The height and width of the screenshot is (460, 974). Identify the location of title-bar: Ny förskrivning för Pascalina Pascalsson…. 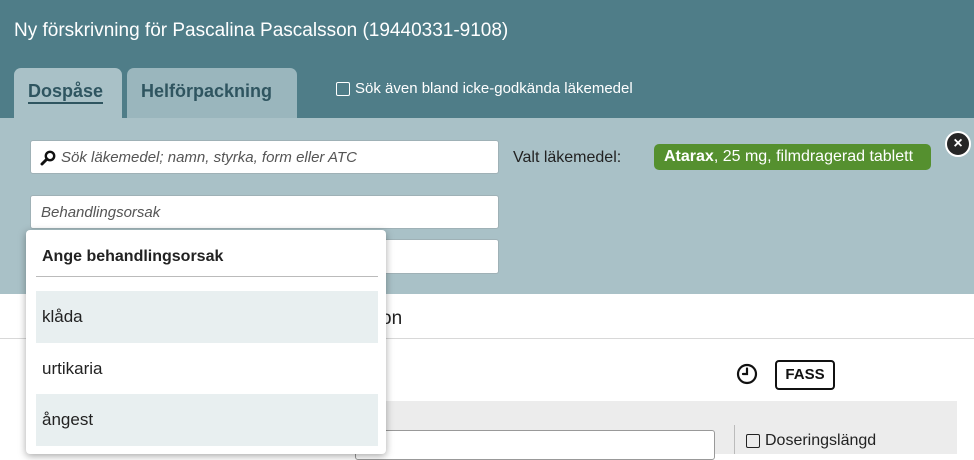
(487, 30).